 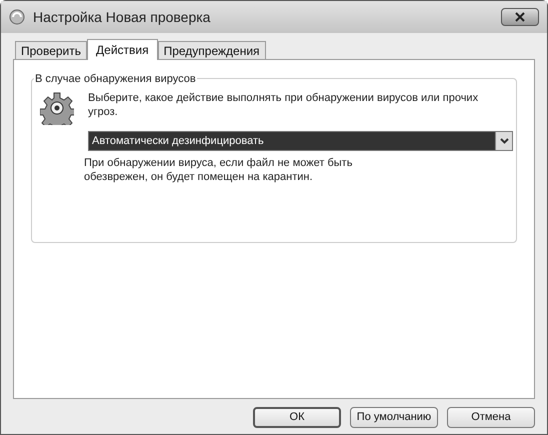 I want to click on dialog-button: По умолчанию, so click(x=394, y=417).